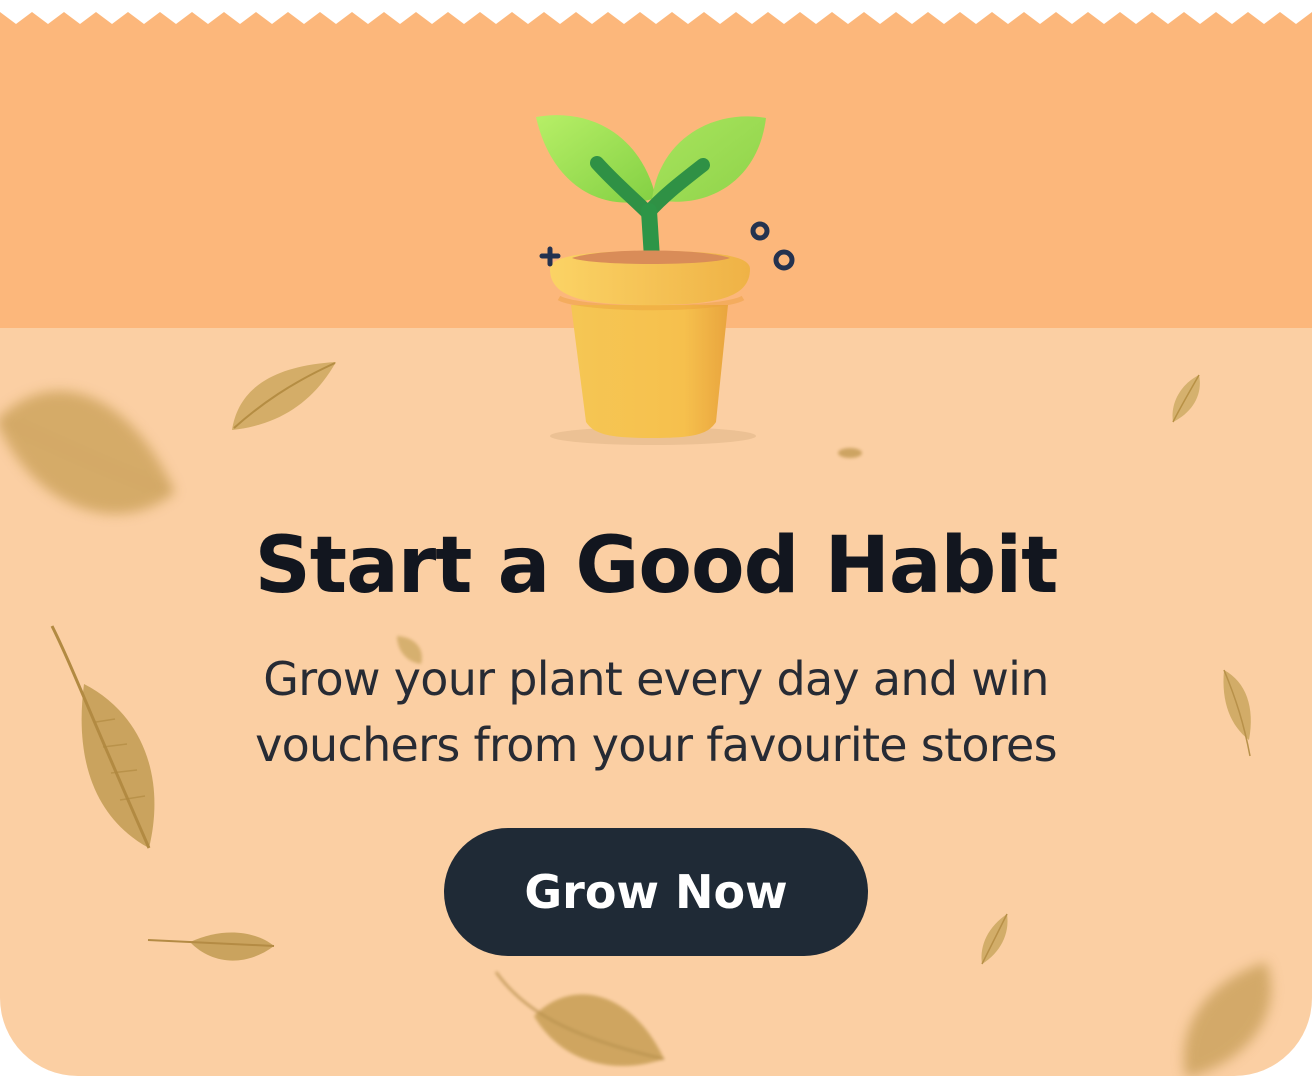 The image size is (1312, 1076). Describe the element at coordinates (656, 679) in the screenshot. I see `banner-description-line: Grow your plant every day and win` at that location.